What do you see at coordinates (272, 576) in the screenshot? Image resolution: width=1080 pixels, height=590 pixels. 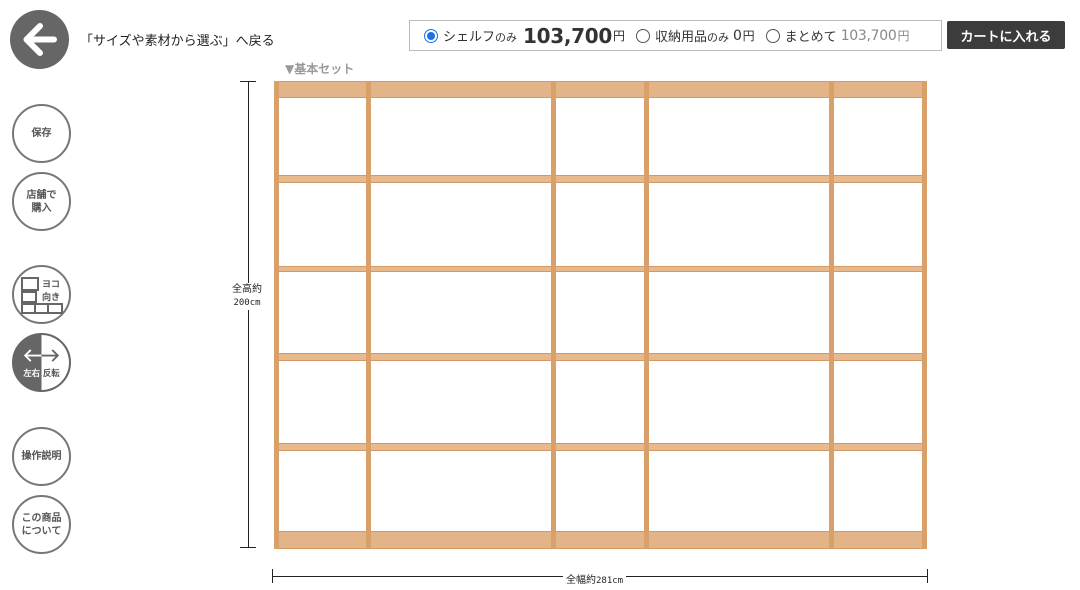 I see `width-dimension-cap-left` at bounding box center [272, 576].